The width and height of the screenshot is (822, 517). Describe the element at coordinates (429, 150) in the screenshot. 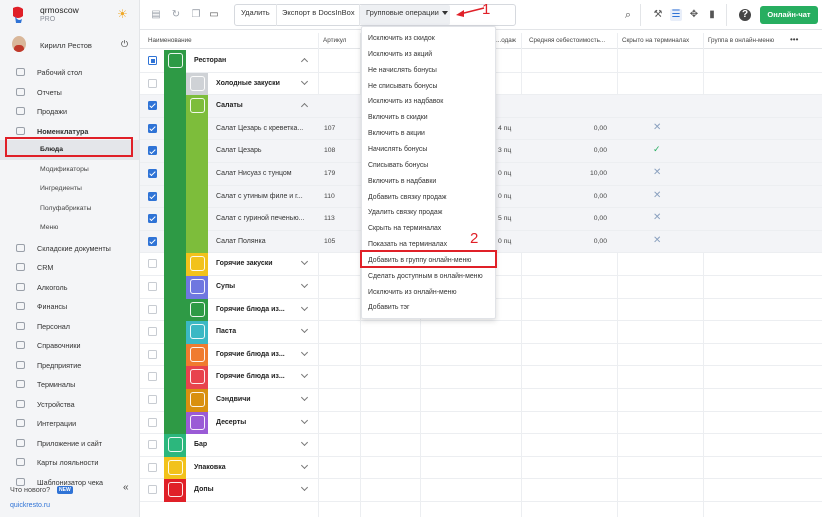

I see `menu-item: Начислять бонусы` at that location.